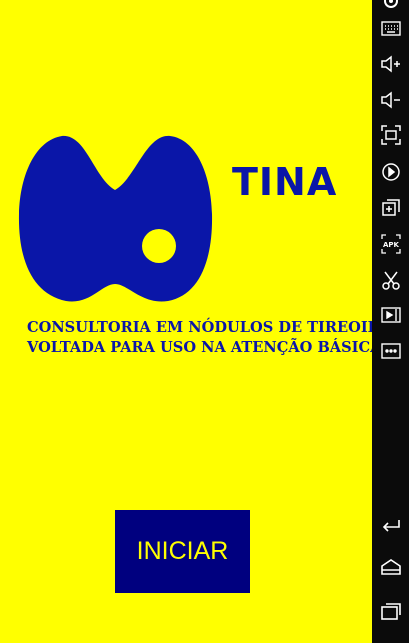 The width and height of the screenshot is (409, 643). I want to click on subtitle-line-2: VOLTADA PARA USO NA ATENÇÃO BÁSICA, so click(204, 347).